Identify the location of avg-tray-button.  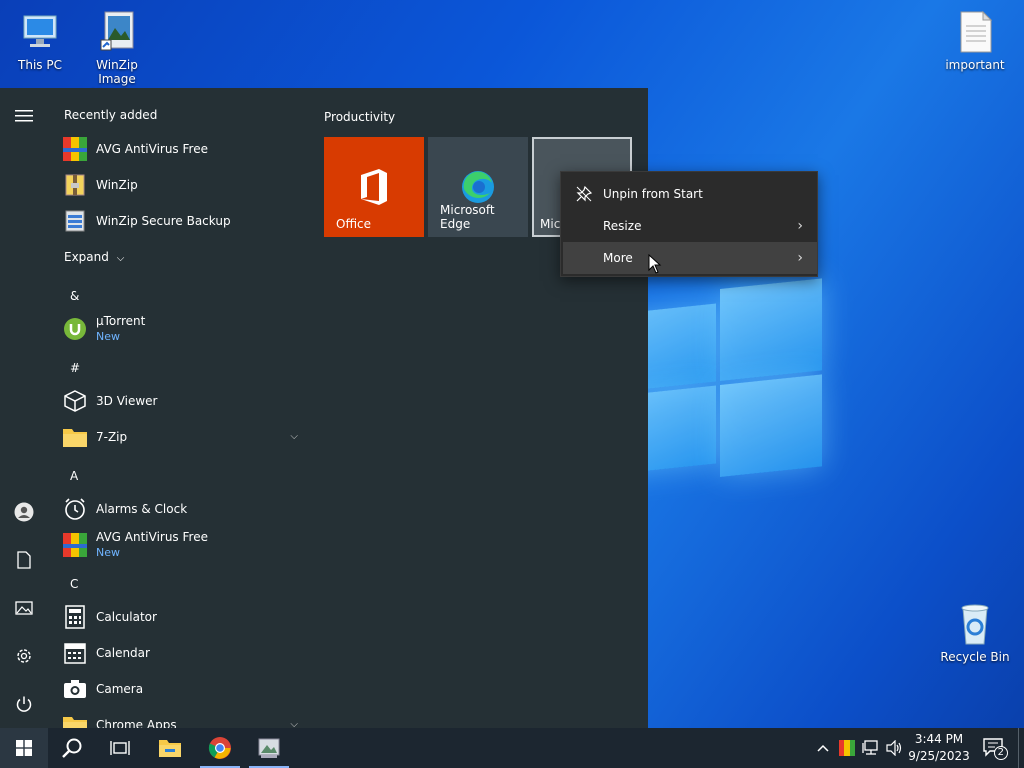
(847, 748).